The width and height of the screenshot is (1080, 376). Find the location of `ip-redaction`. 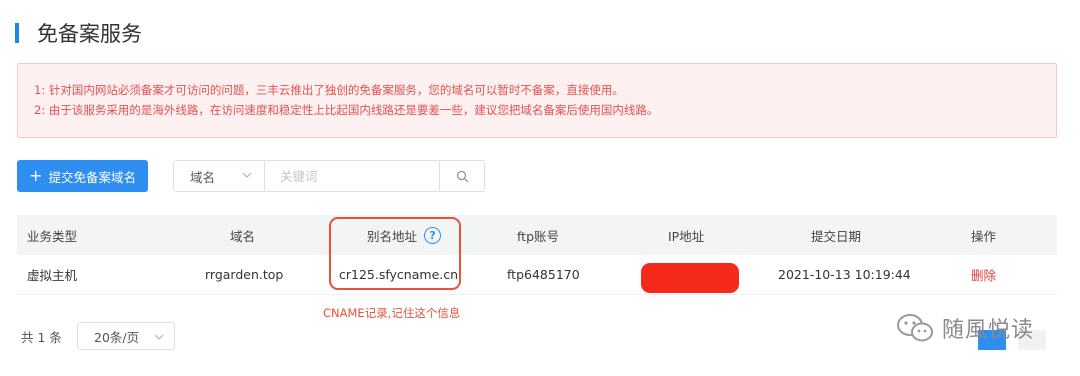

ip-redaction is located at coordinates (690, 278).